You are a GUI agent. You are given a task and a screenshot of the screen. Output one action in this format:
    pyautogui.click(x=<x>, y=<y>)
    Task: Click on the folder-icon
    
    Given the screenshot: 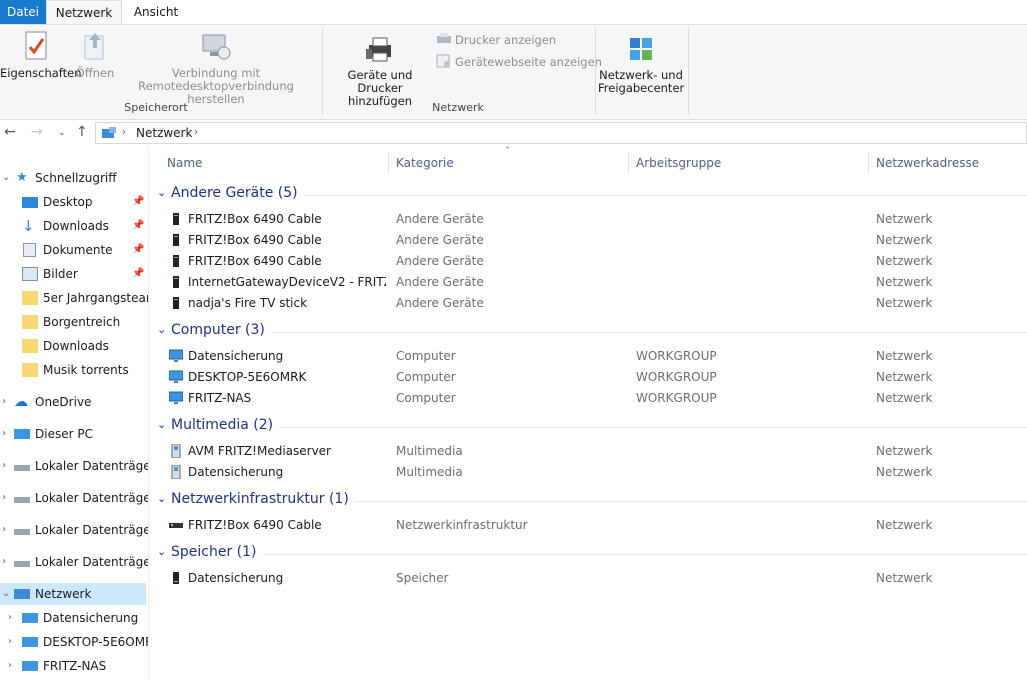 What is the action you would take?
    pyautogui.click(x=30, y=346)
    